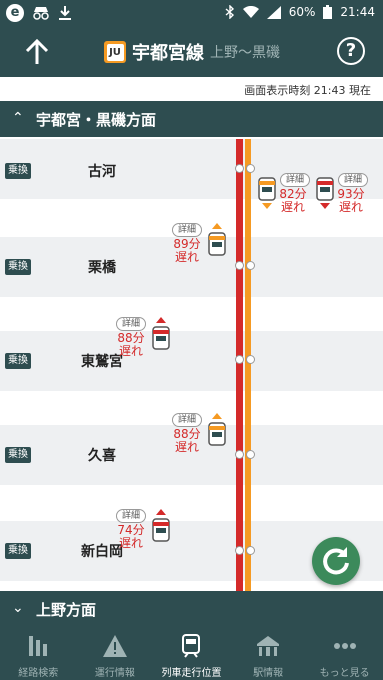 Image resolution: width=383 pixels, height=680 pixels. Describe the element at coordinates (96, 120) in the screenshot. I see `section-outbound-label: 宇都宮・黒磯方面` at that location.